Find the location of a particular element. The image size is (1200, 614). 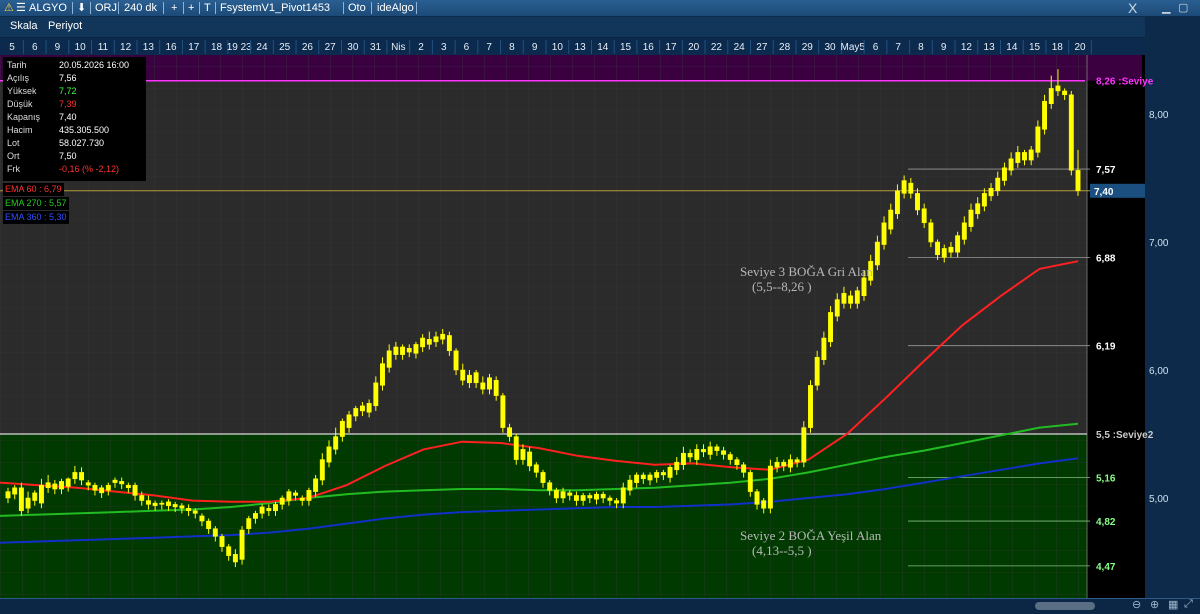

open-label: Açılış is located at coordinates (18, 78).